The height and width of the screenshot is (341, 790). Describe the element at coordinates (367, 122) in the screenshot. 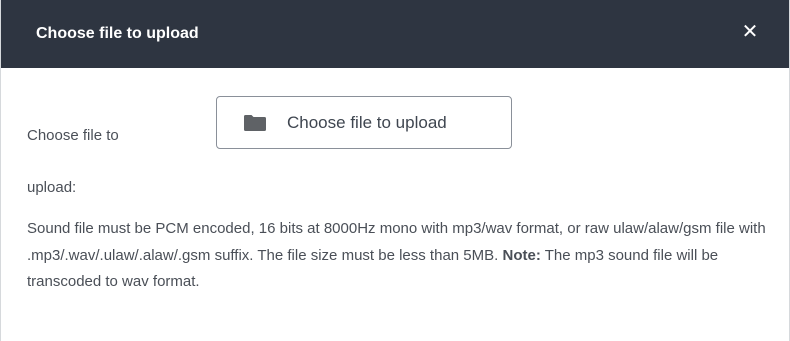

I see `choose-file-button-label: Choose file to upload` at that location.